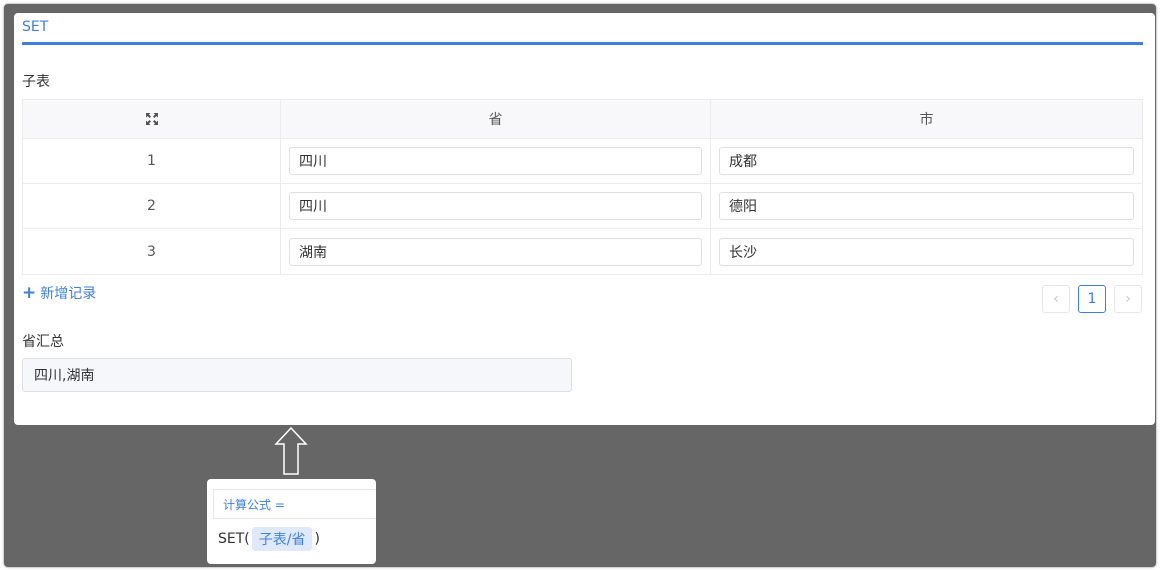 Image resolution: width=1160 pixels, height=570 pixels. I want to click on summary-label: 省汇总, so click(43, 342).